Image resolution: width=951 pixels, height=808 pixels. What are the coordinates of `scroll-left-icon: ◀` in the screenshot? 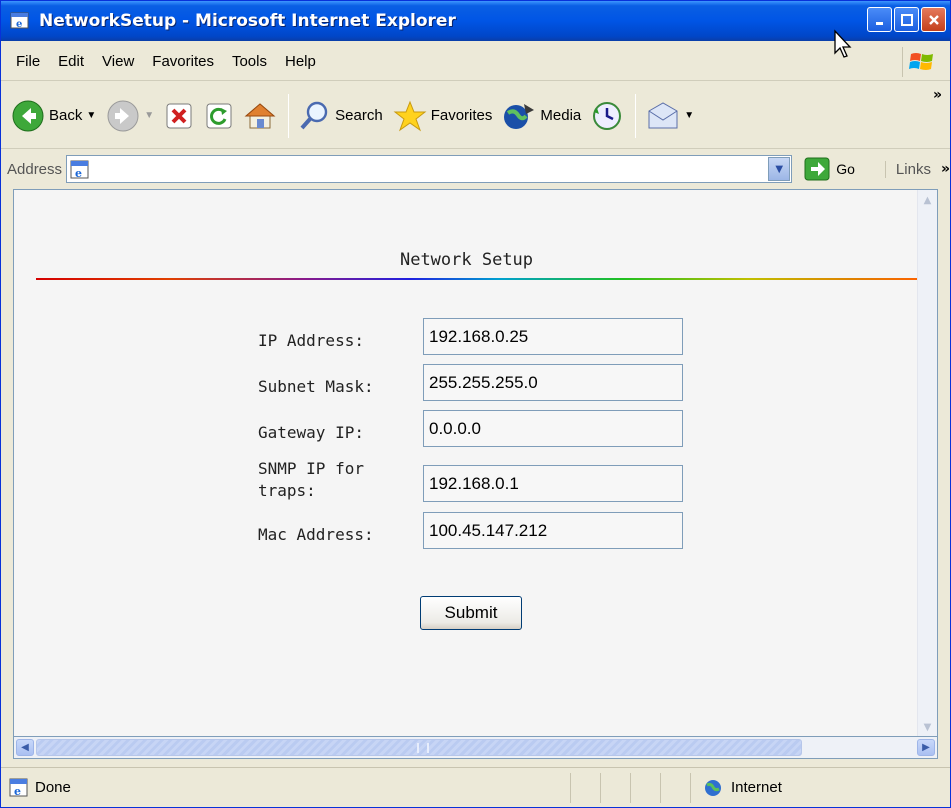 It's located at (25, 747).